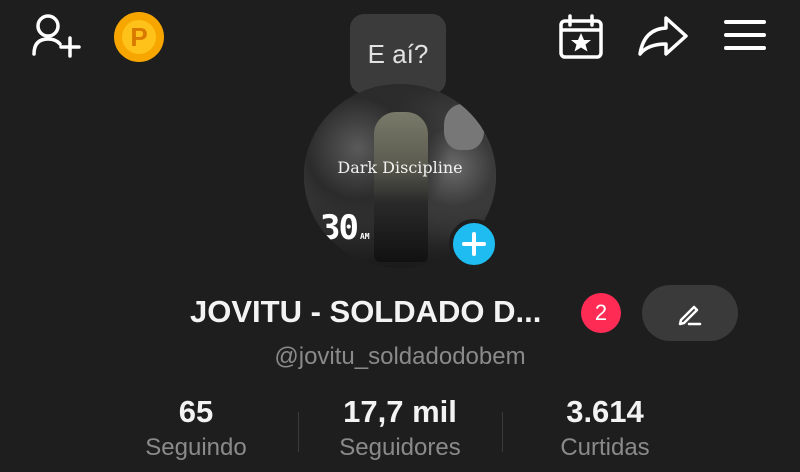 The height and width of the screenshot is (472, 800). What do you see at coordinates (401, 187) in the screenshot?
I see `avatar-figure` at bounding box center [401, 187].